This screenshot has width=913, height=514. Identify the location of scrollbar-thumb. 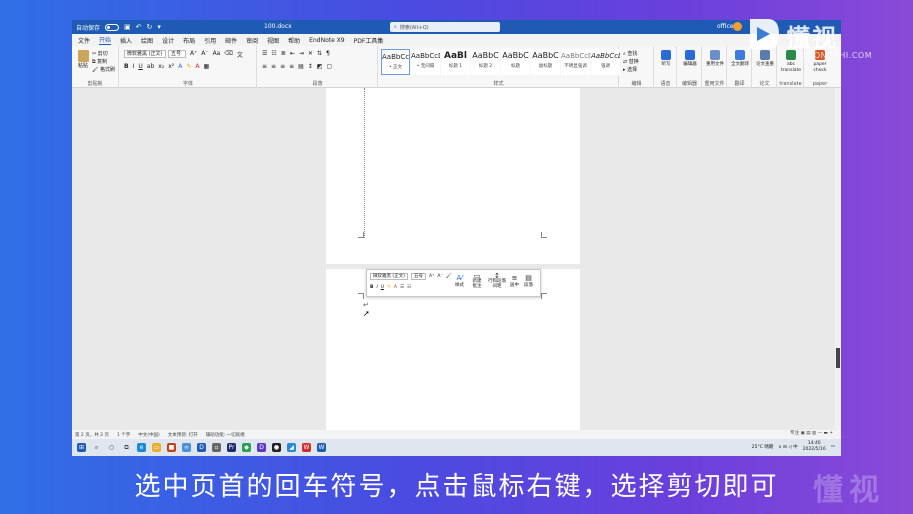
(838, 358).